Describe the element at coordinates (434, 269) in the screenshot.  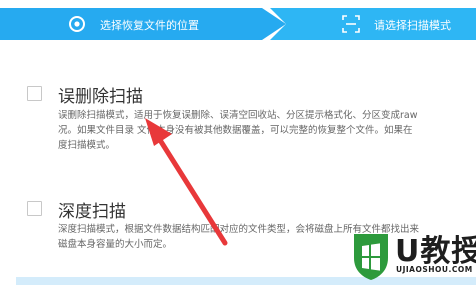
I see `watermark-url: UJIAOSHOU.COM` at that location.